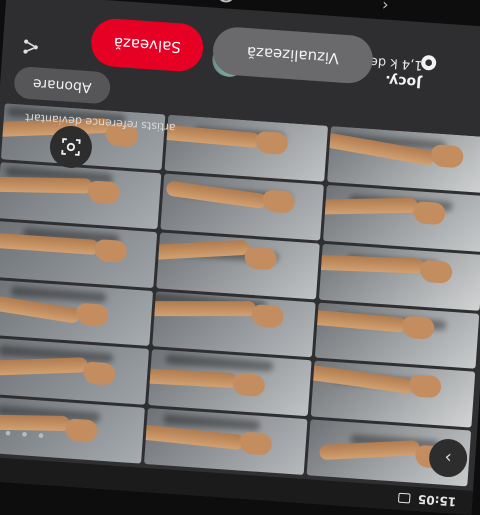  I want to click on back-icon: ‹, so click(385, 8).